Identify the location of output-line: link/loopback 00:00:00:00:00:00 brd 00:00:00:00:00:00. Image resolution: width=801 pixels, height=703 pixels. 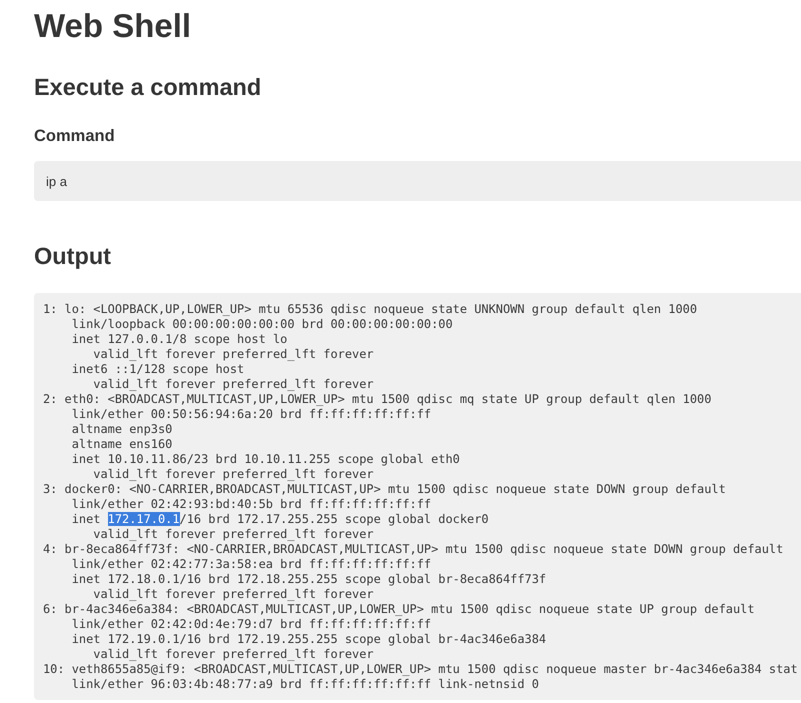
(262, 324).